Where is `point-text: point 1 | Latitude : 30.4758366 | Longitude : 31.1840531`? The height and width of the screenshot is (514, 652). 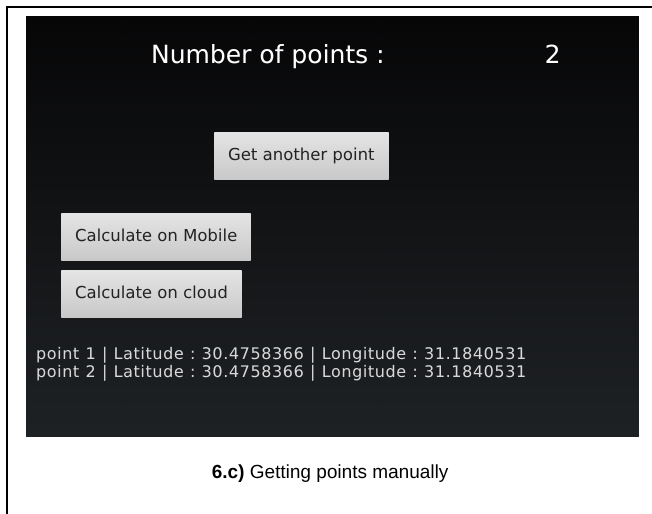
point-text: point 1 | Latitude : 30.4758366 | Longitude : 31.1840531 is located at coordinates (282, 353).